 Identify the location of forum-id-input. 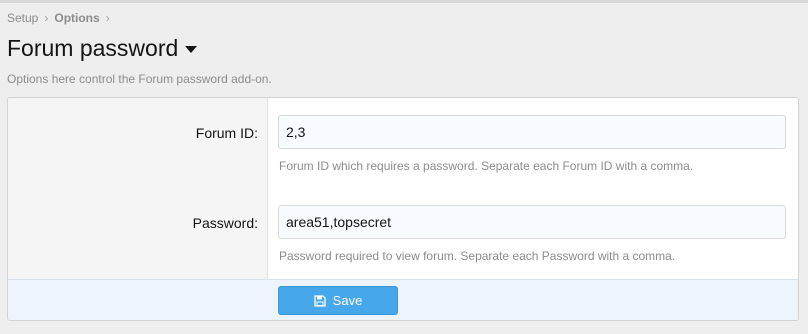
(532, 132).